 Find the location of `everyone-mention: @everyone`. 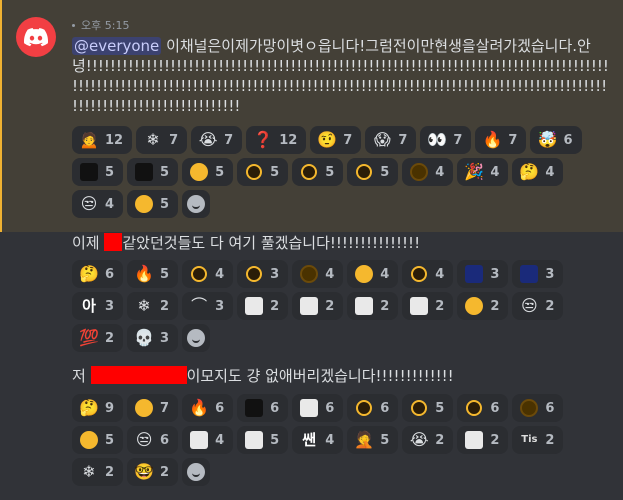

everyone-mention: @everyone is located at coordinates (117, 46).